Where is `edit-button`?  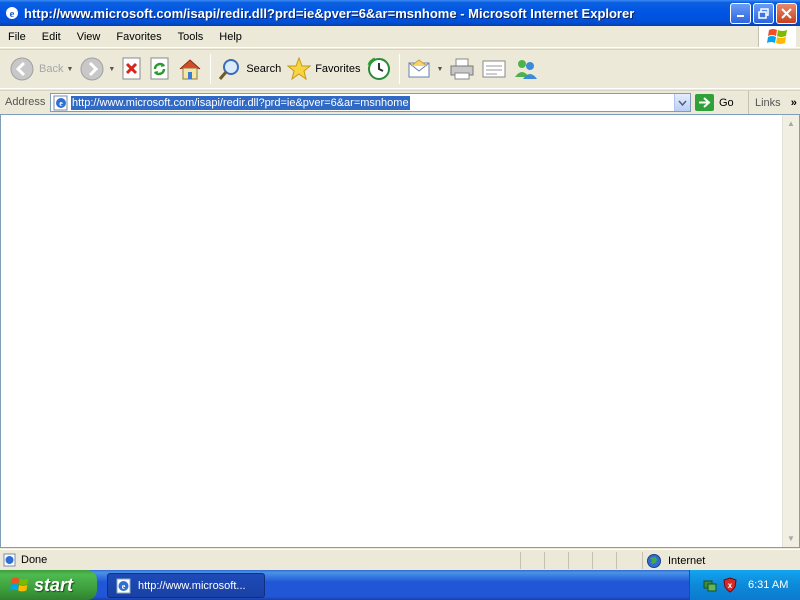
edit-button is located at coordinates (494, 69).